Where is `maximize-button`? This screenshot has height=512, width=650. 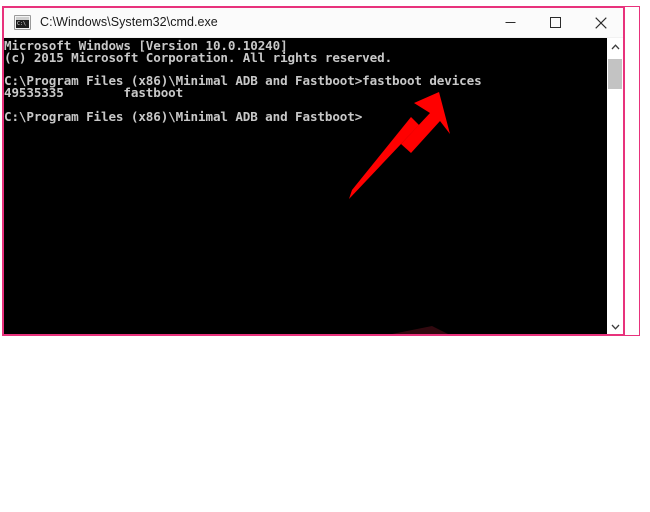
maximize-button is located at coordinates (555, 22).